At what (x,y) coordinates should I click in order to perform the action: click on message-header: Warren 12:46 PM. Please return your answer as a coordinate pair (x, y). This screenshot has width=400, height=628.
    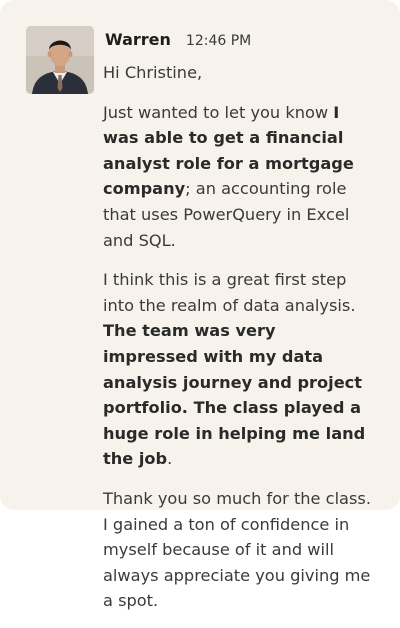
    Looking at the image, I should click on (178, 42).